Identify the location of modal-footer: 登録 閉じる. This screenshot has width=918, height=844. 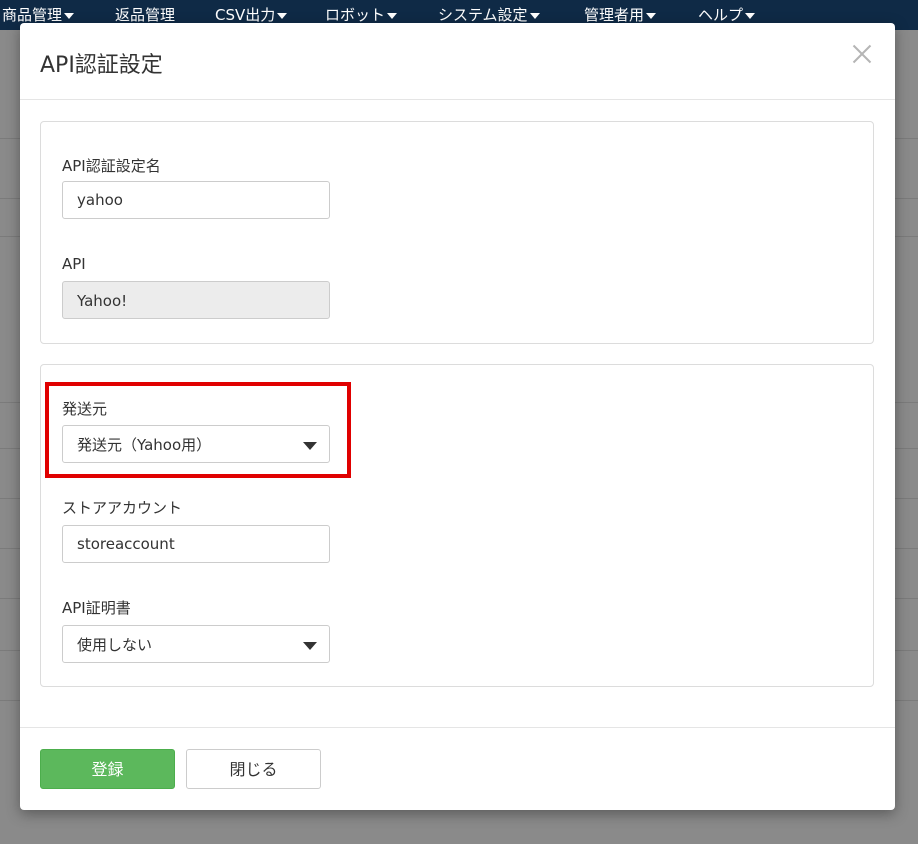
(457, 769).